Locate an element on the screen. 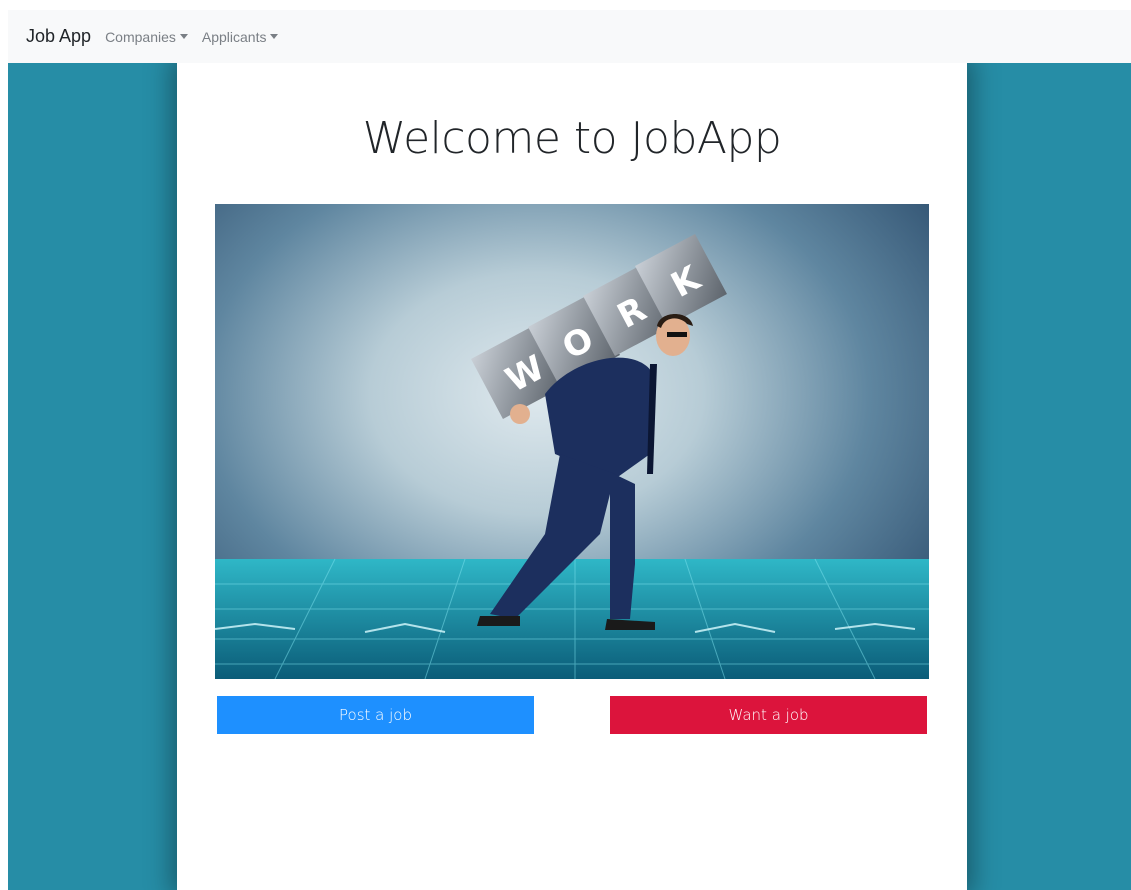 The height and width of the screenshot is (890, 1131). page-title: Welcome to JobApp is located at coordinates (572, 138).